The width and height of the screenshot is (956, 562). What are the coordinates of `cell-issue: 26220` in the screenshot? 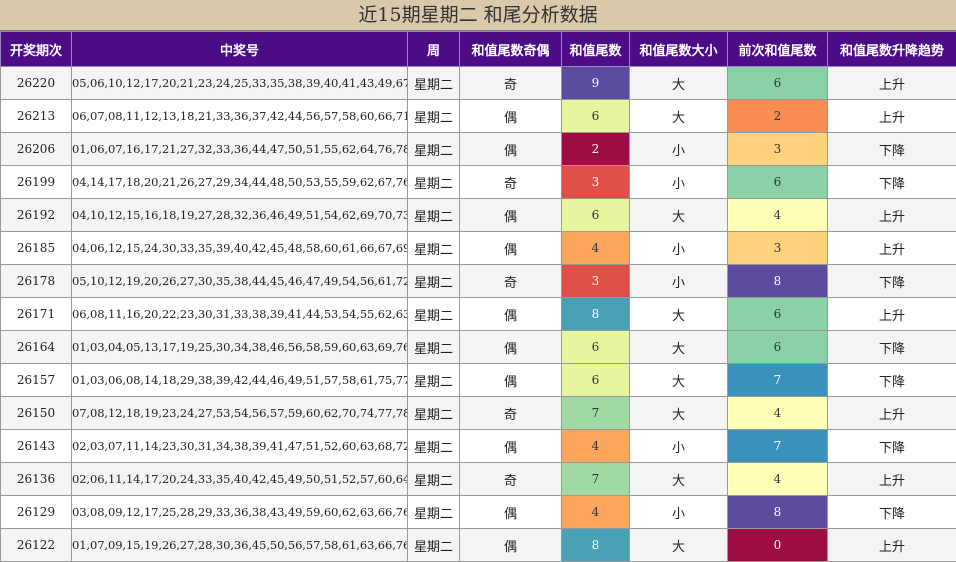 It's located at (36, 83).